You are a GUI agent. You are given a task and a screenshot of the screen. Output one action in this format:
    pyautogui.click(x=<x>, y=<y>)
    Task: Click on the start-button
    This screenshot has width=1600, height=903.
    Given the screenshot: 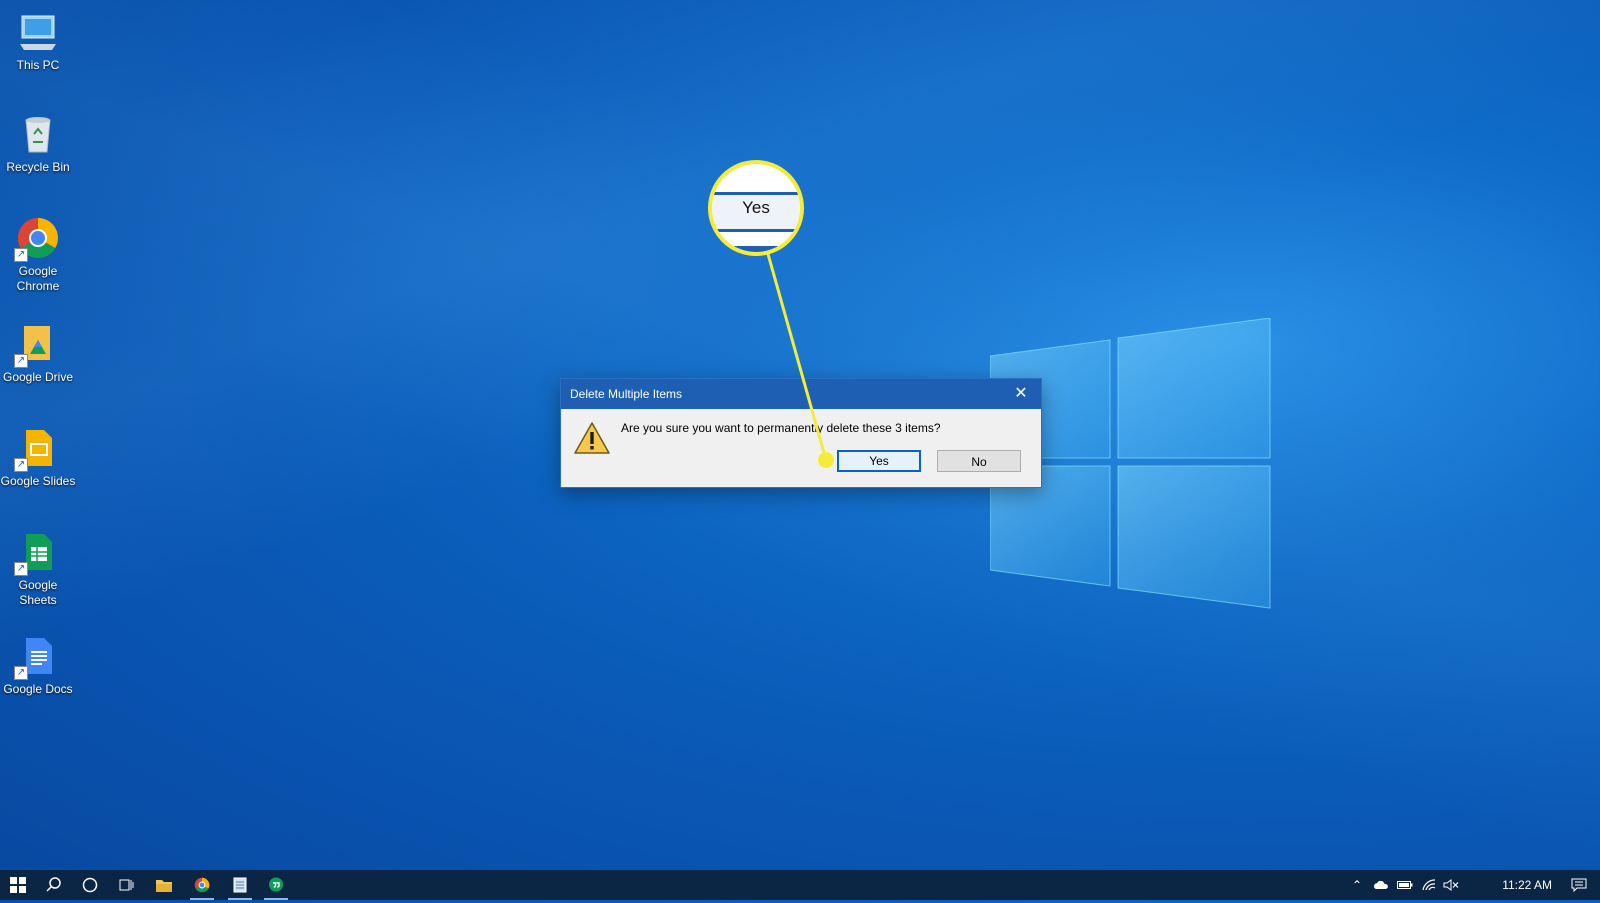 What is the action you would take?
    pyautogui.click(x=18, y=885)
    